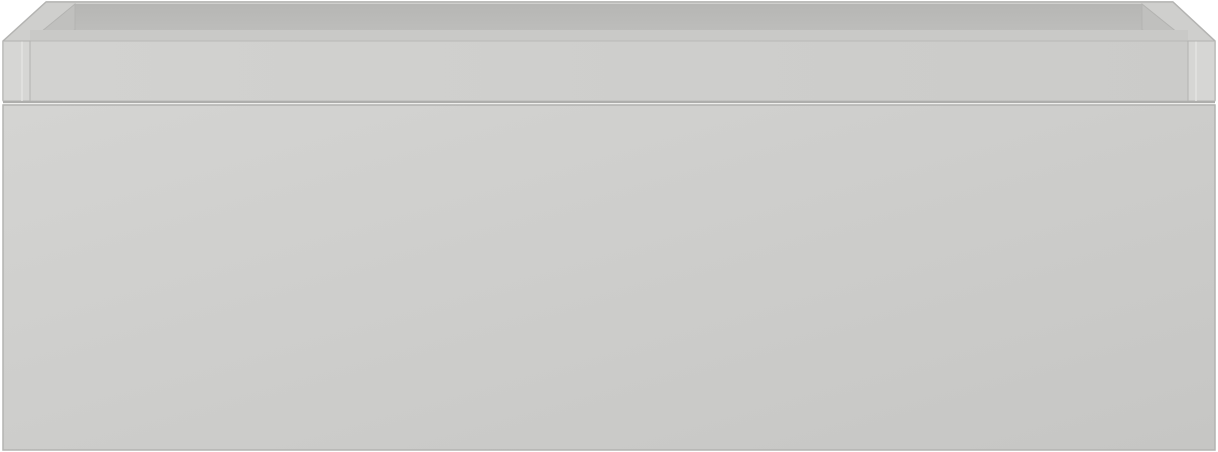 The width and height of the screenshot is (1218, 452). Describe the element at coordinates (609, 71) in the screenshot. I see `drawer-interior-face` at that location.